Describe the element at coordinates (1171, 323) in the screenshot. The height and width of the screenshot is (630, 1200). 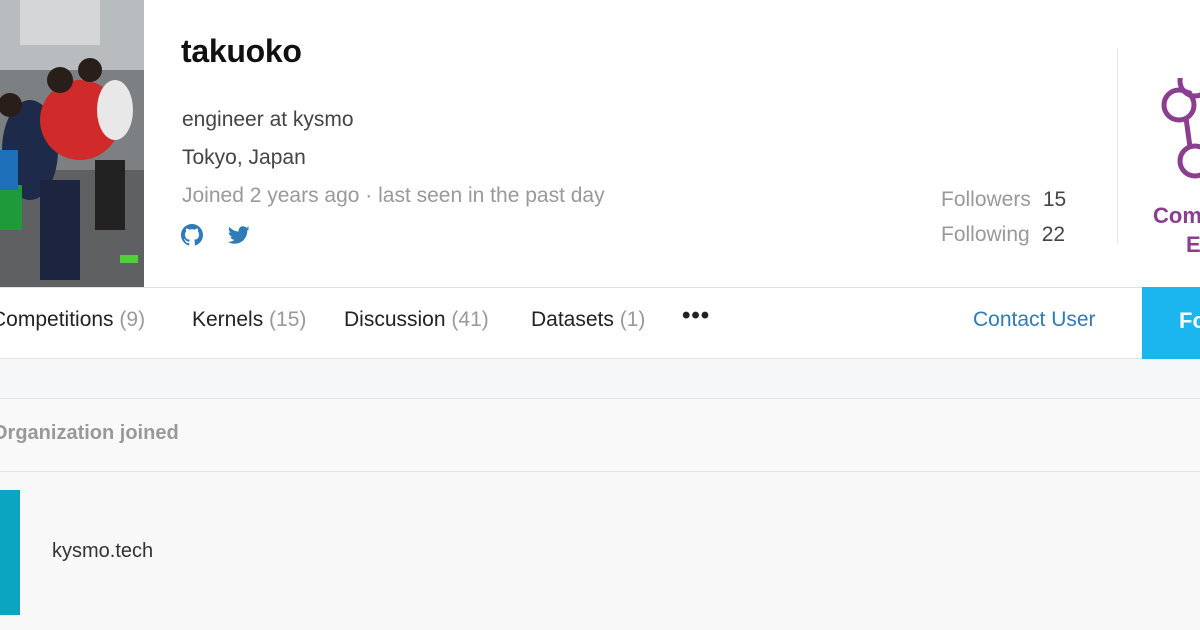
I see `follow-button: Fo` at that location.